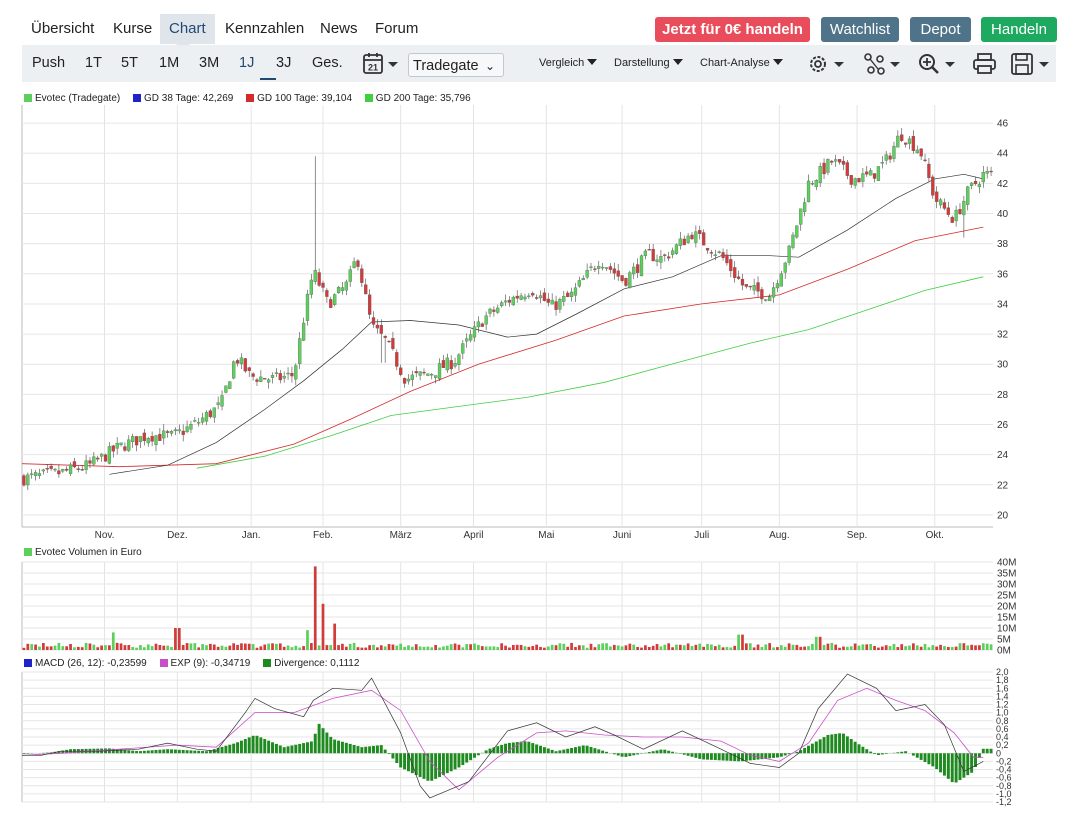 This screenshot has height=832, width=1080. Describe the element at coordinates (381, 64) in the screenshot. I see `calendar-icon: 21` at that location.